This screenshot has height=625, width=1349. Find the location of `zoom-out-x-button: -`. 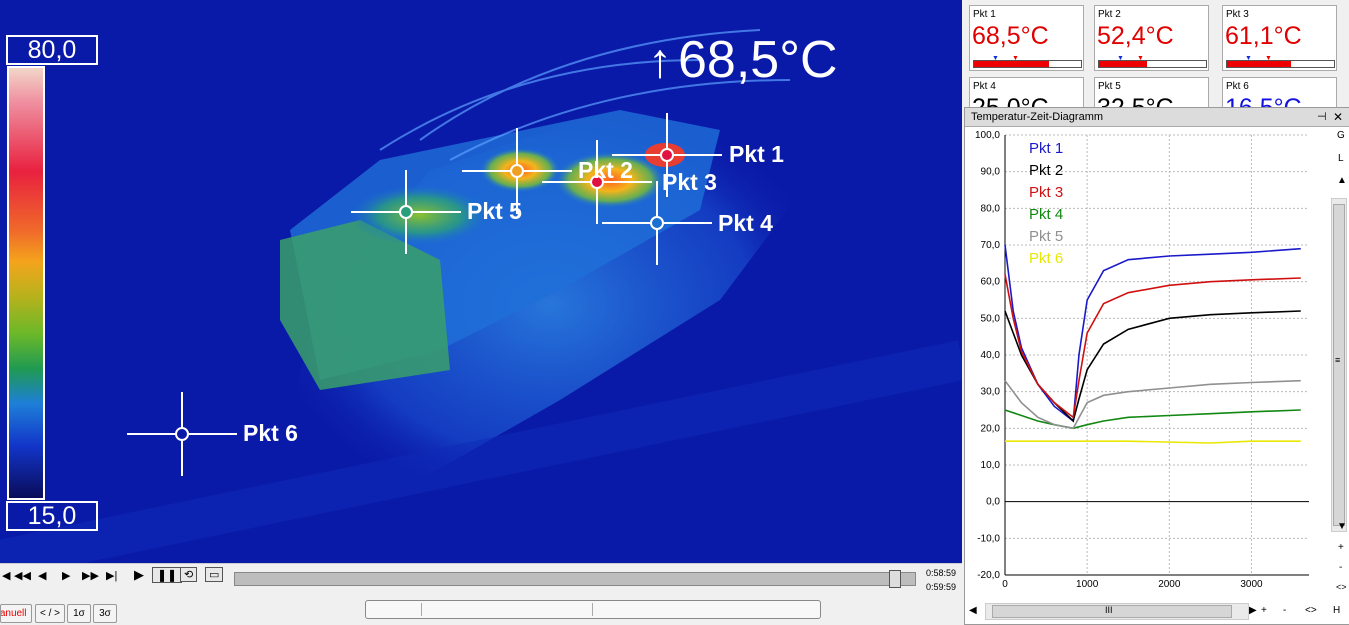

zoom-out-x-button: - is located at coordinates (1284, 610).